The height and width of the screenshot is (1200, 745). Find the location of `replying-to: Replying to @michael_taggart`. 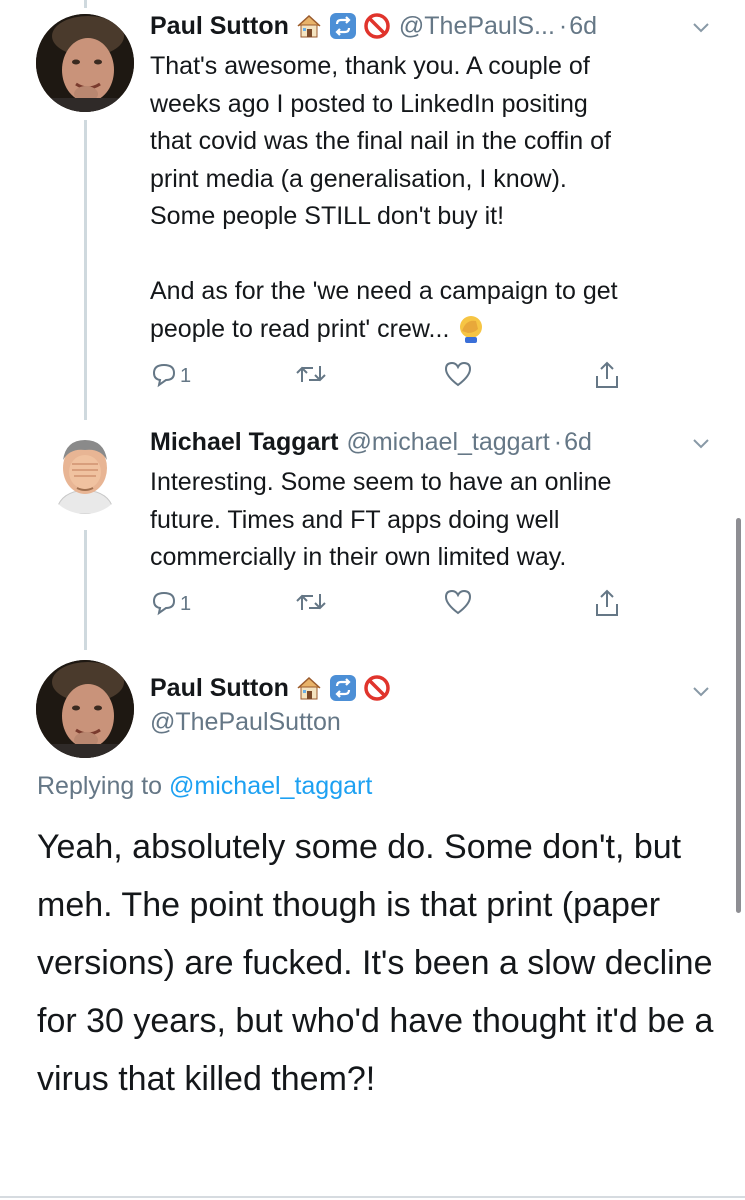

replying-to: Replying to @michael_taggart is located at coordinates (204, 786).